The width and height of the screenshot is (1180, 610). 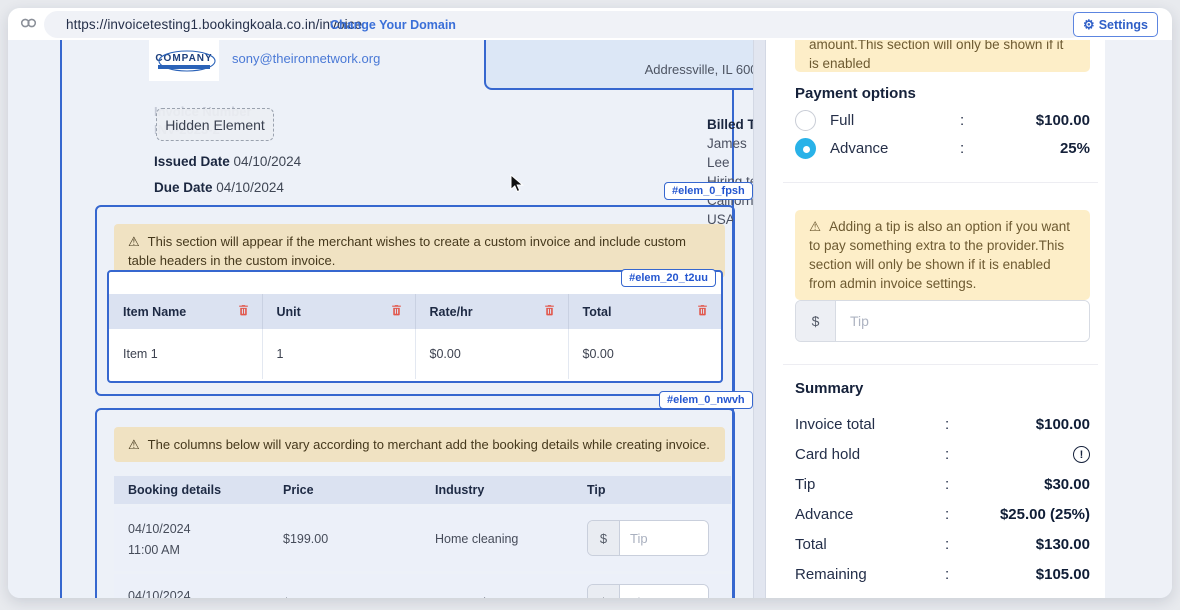 I want to click on link-icon, so click(x=28, y=25).